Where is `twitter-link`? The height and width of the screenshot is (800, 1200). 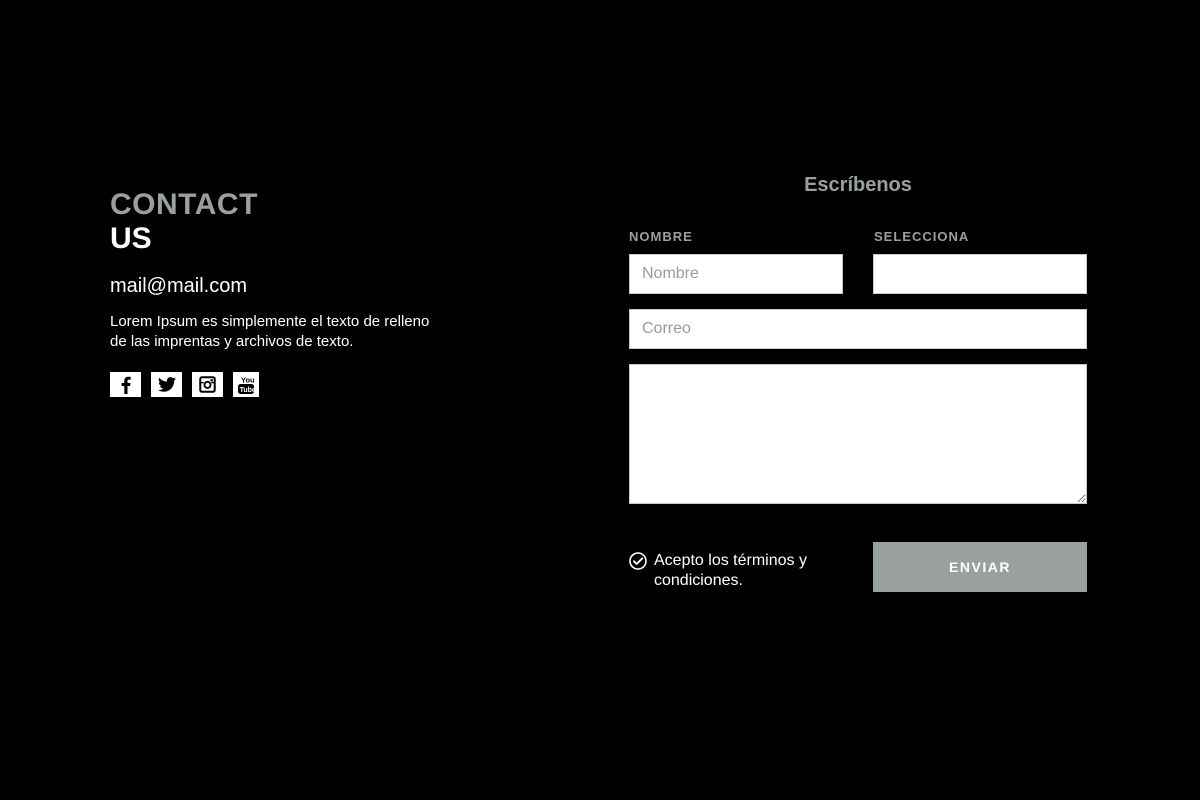
twitter-link is located at coordinates (166, 384).